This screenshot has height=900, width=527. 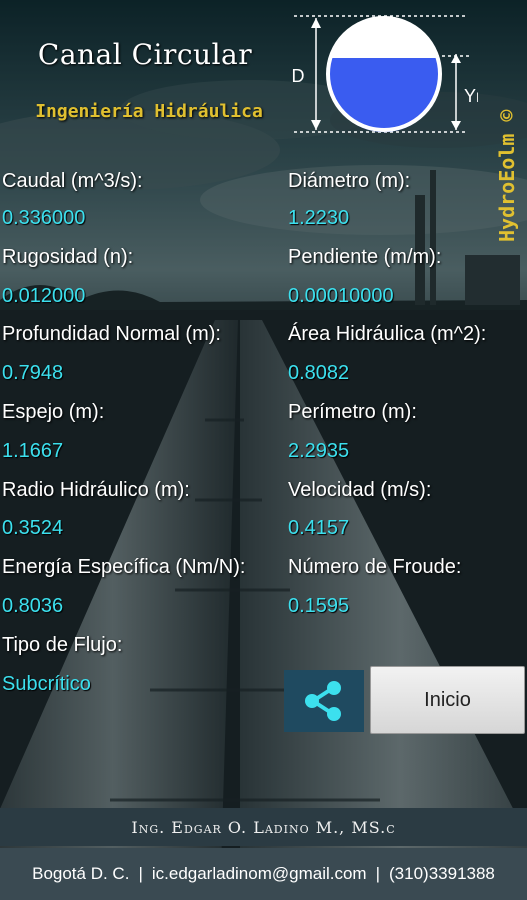 What do you see at coordinates (319, 218) in the screenshot?
I see `diametro-value: 1.2230` at bounding box center [319, 218].